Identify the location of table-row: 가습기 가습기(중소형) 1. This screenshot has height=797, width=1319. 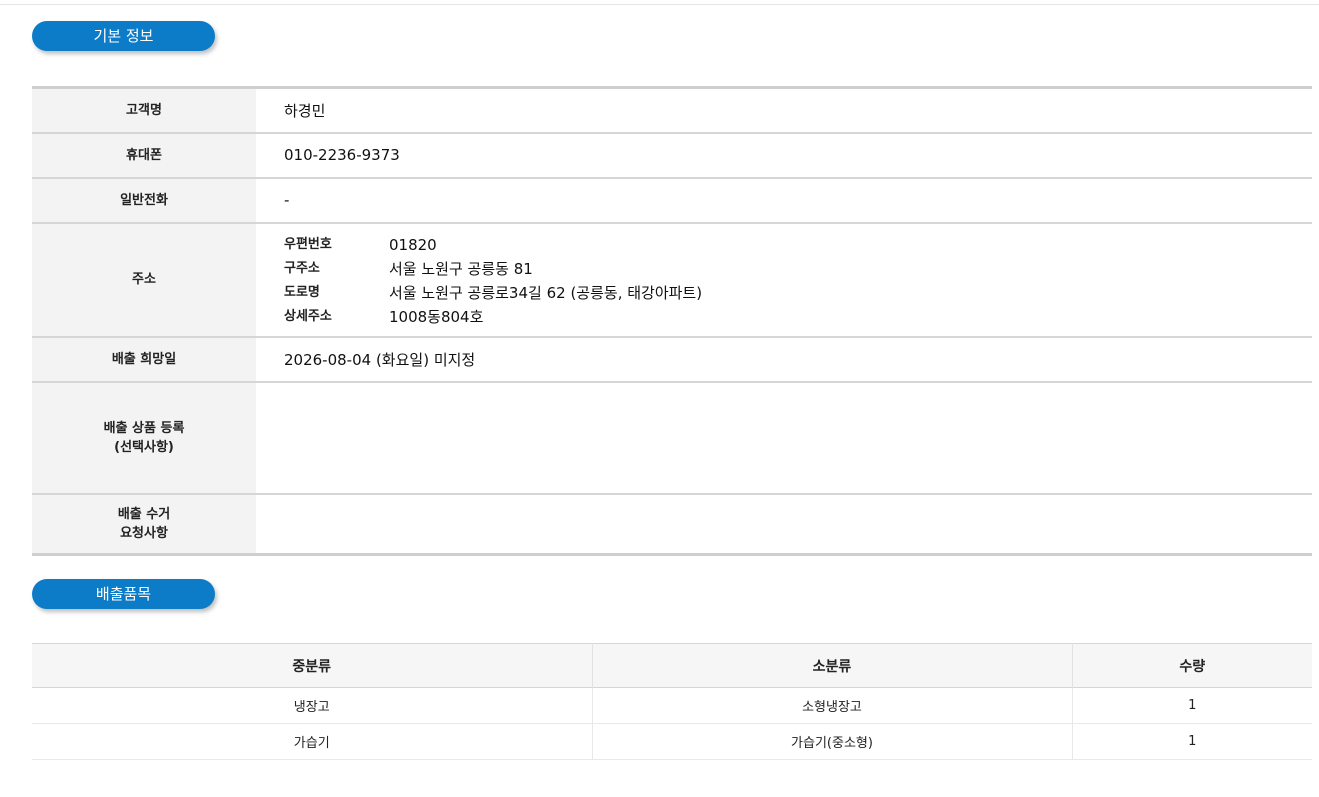
(672, 741).